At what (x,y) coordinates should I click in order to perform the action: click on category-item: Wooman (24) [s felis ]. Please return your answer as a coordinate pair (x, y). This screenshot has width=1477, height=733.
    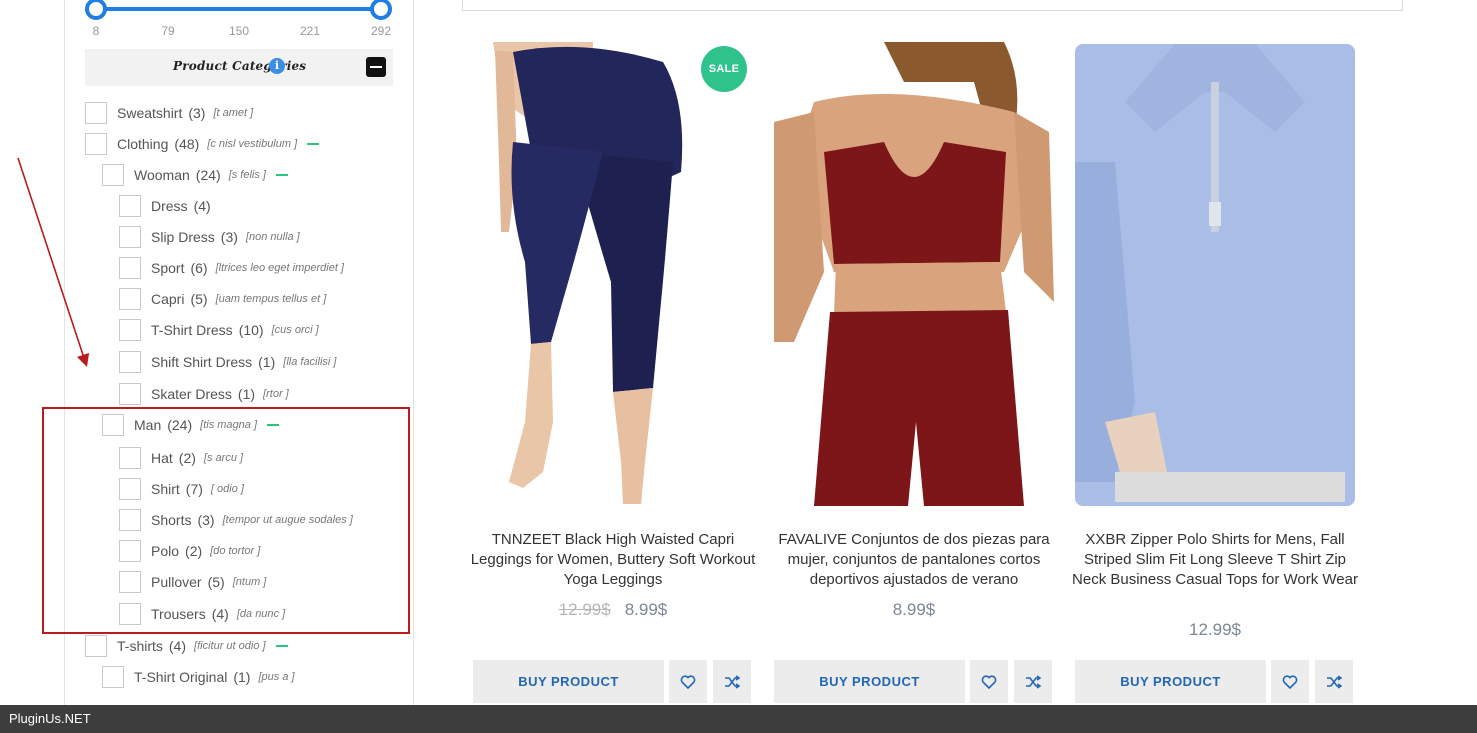
    Looking at the image, I should click on (195, 175).